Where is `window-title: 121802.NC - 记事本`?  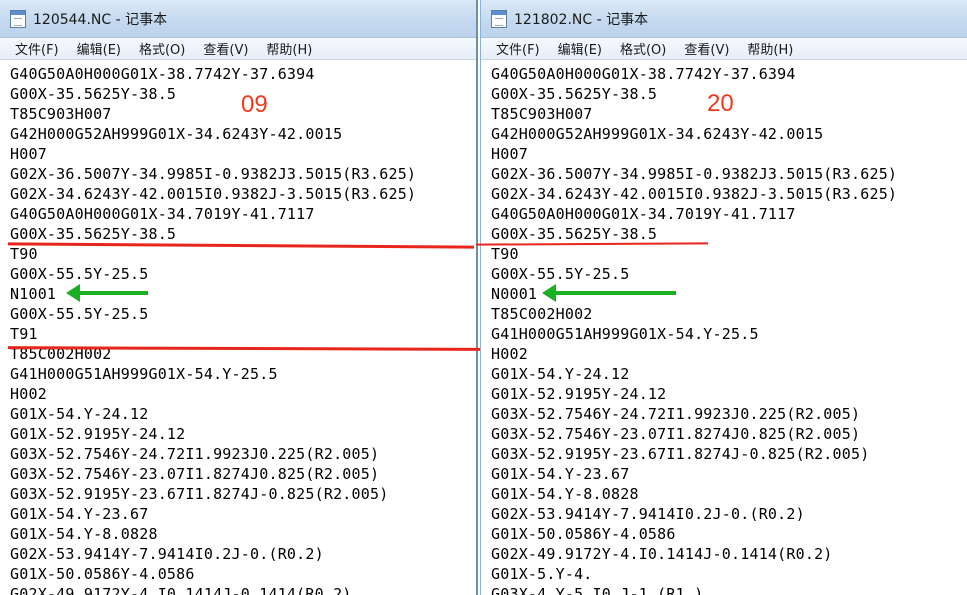
window-title: 121802.NC - 记事本 is located at coordinates (581, 19).